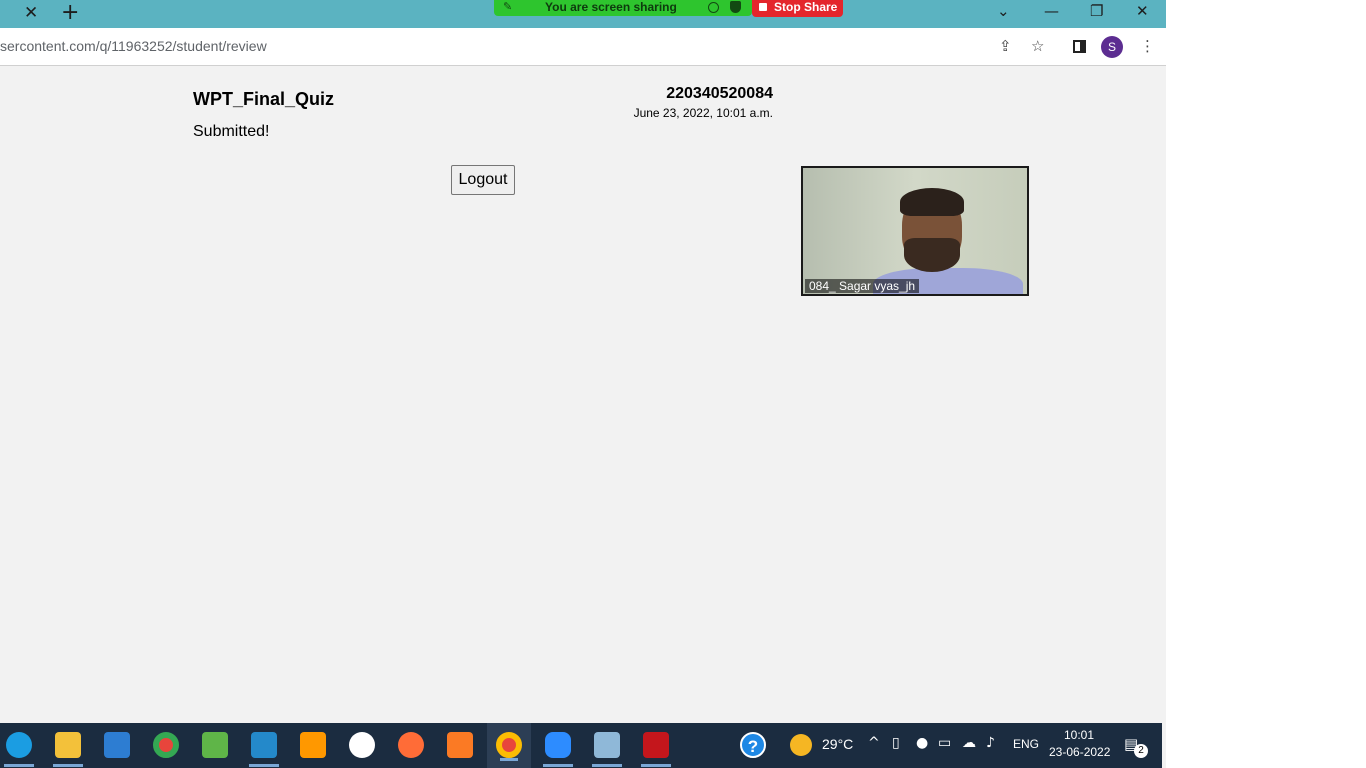 The width and height of the screenshot is (1366, 768). Describe the element at coordinates (801, 745) in the screenshot. I see `weather-icon` at that location.